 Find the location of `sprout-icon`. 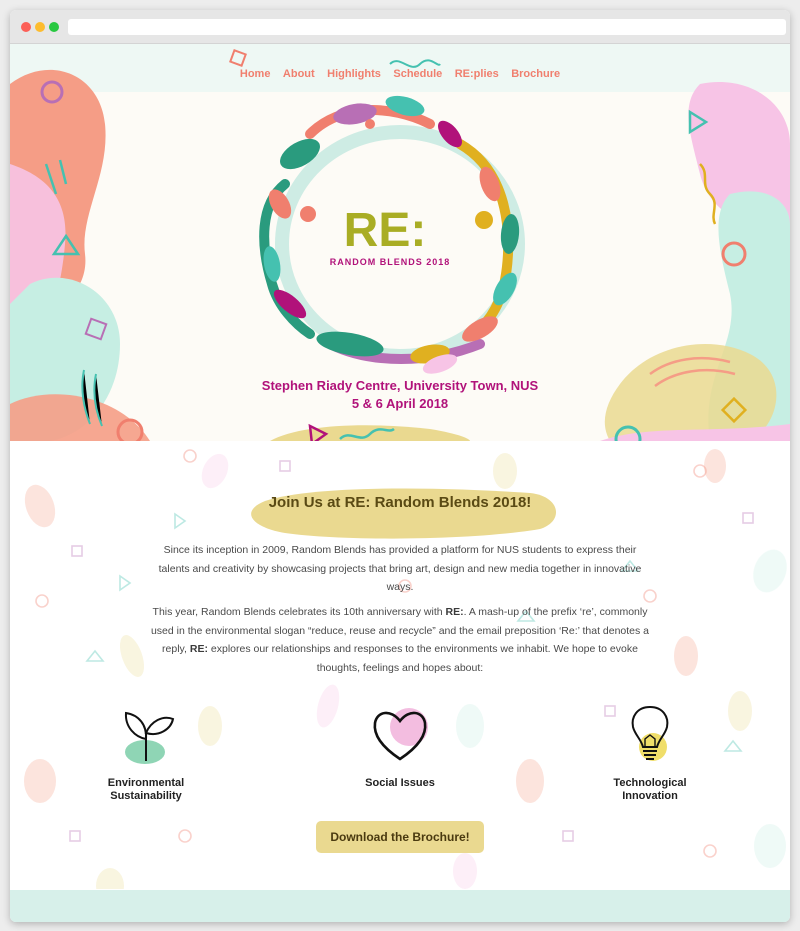

sprout-icon is located at coordinates (149, 737).